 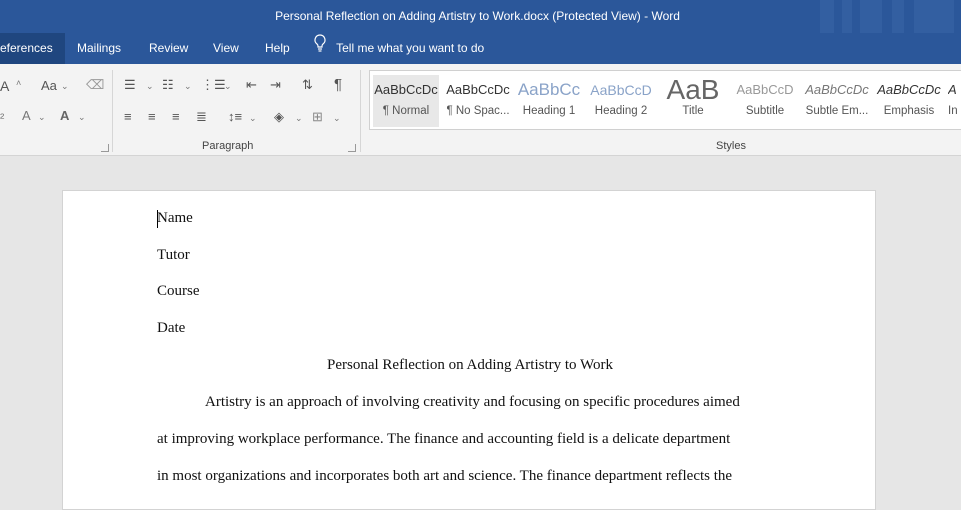 What do you see at coordinates (201, 117) in the screenshot?
I see `justify-icon: ≣` at bounding box center [201, 117].